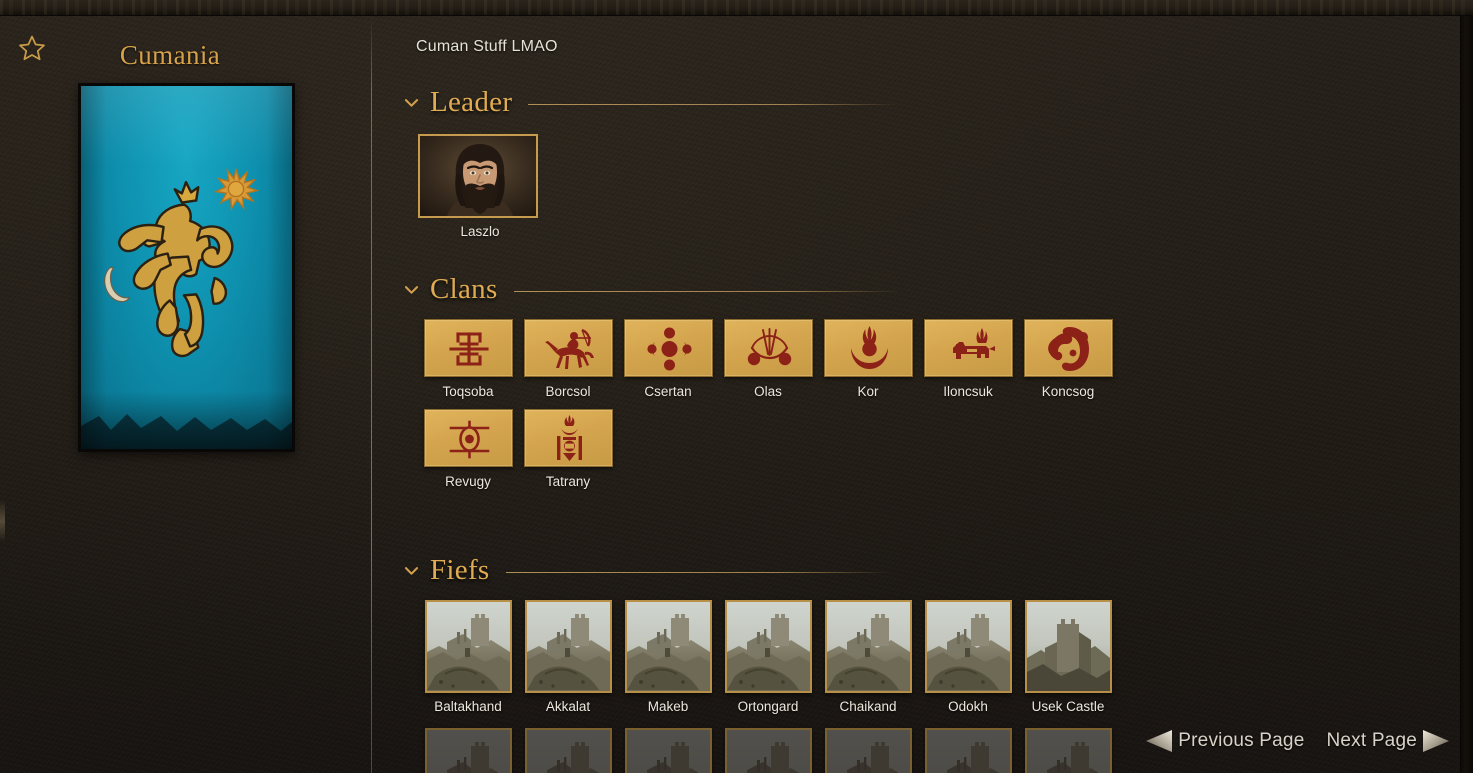  What do you see at coordinates (668, 348) in the screenshot?
I see `clan-sigil-four-discs-icon` at bounding box center [668, 348].